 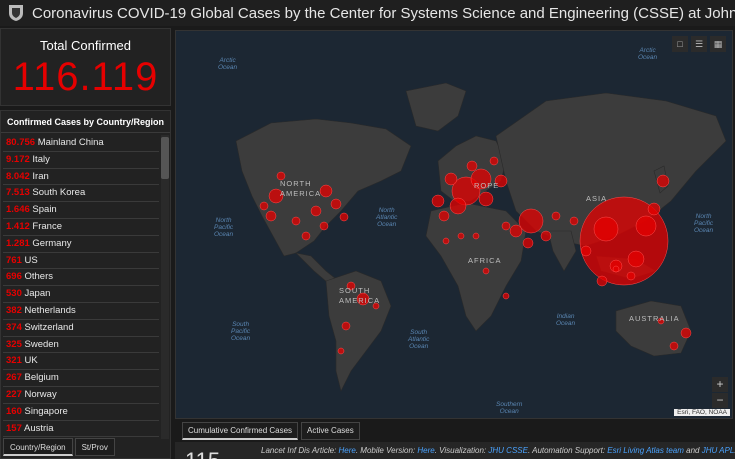 I want to click on tab-state-province: St/Prov, so click(x=94, y=447).